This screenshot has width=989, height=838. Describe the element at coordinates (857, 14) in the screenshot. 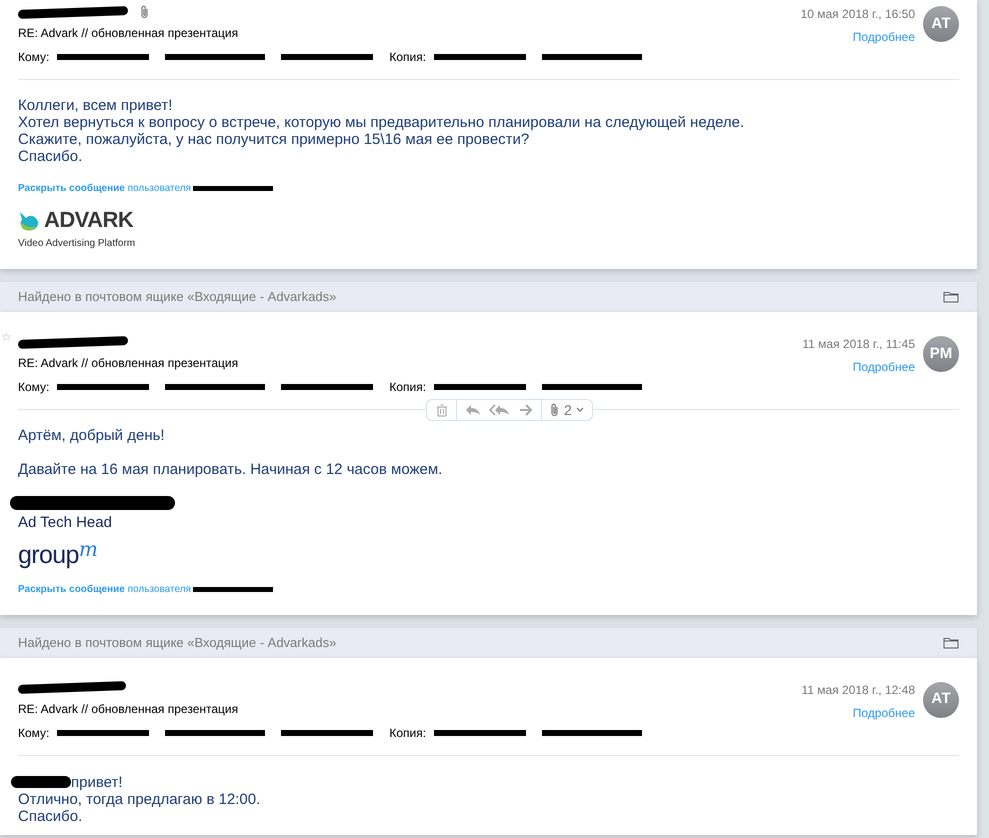

I see `message-date: 10 мая 2018 г., 16:50` at that location.